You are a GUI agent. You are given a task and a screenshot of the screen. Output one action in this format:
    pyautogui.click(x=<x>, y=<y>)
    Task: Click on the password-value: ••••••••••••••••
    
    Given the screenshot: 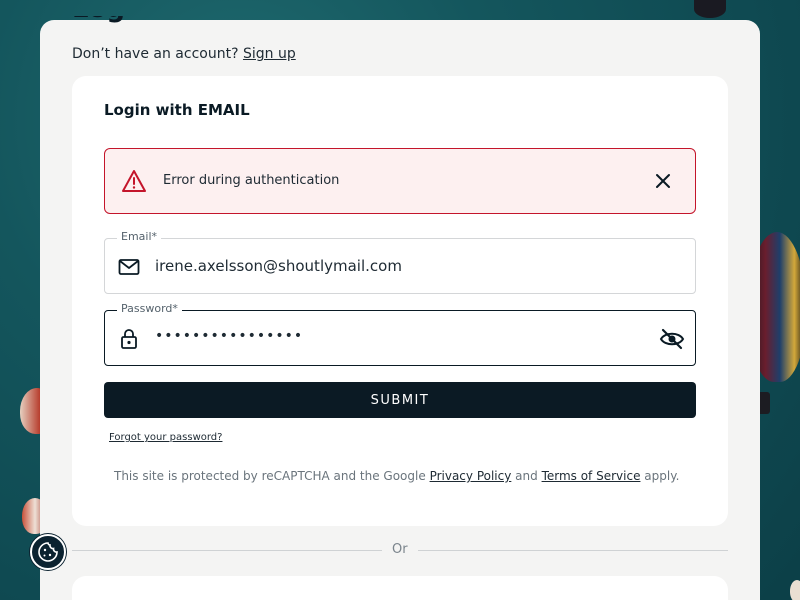 What is the action you would take?
    pyautogui.click(x=229, y=336)
    